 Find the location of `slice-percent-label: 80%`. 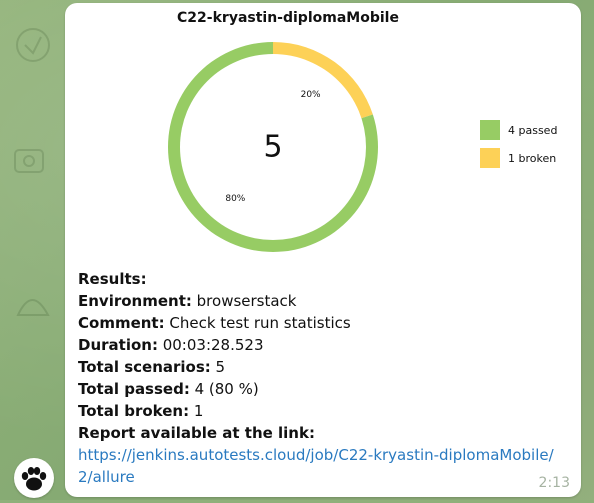

slice-percent-label: 80% is located at coordinates (235, 199).